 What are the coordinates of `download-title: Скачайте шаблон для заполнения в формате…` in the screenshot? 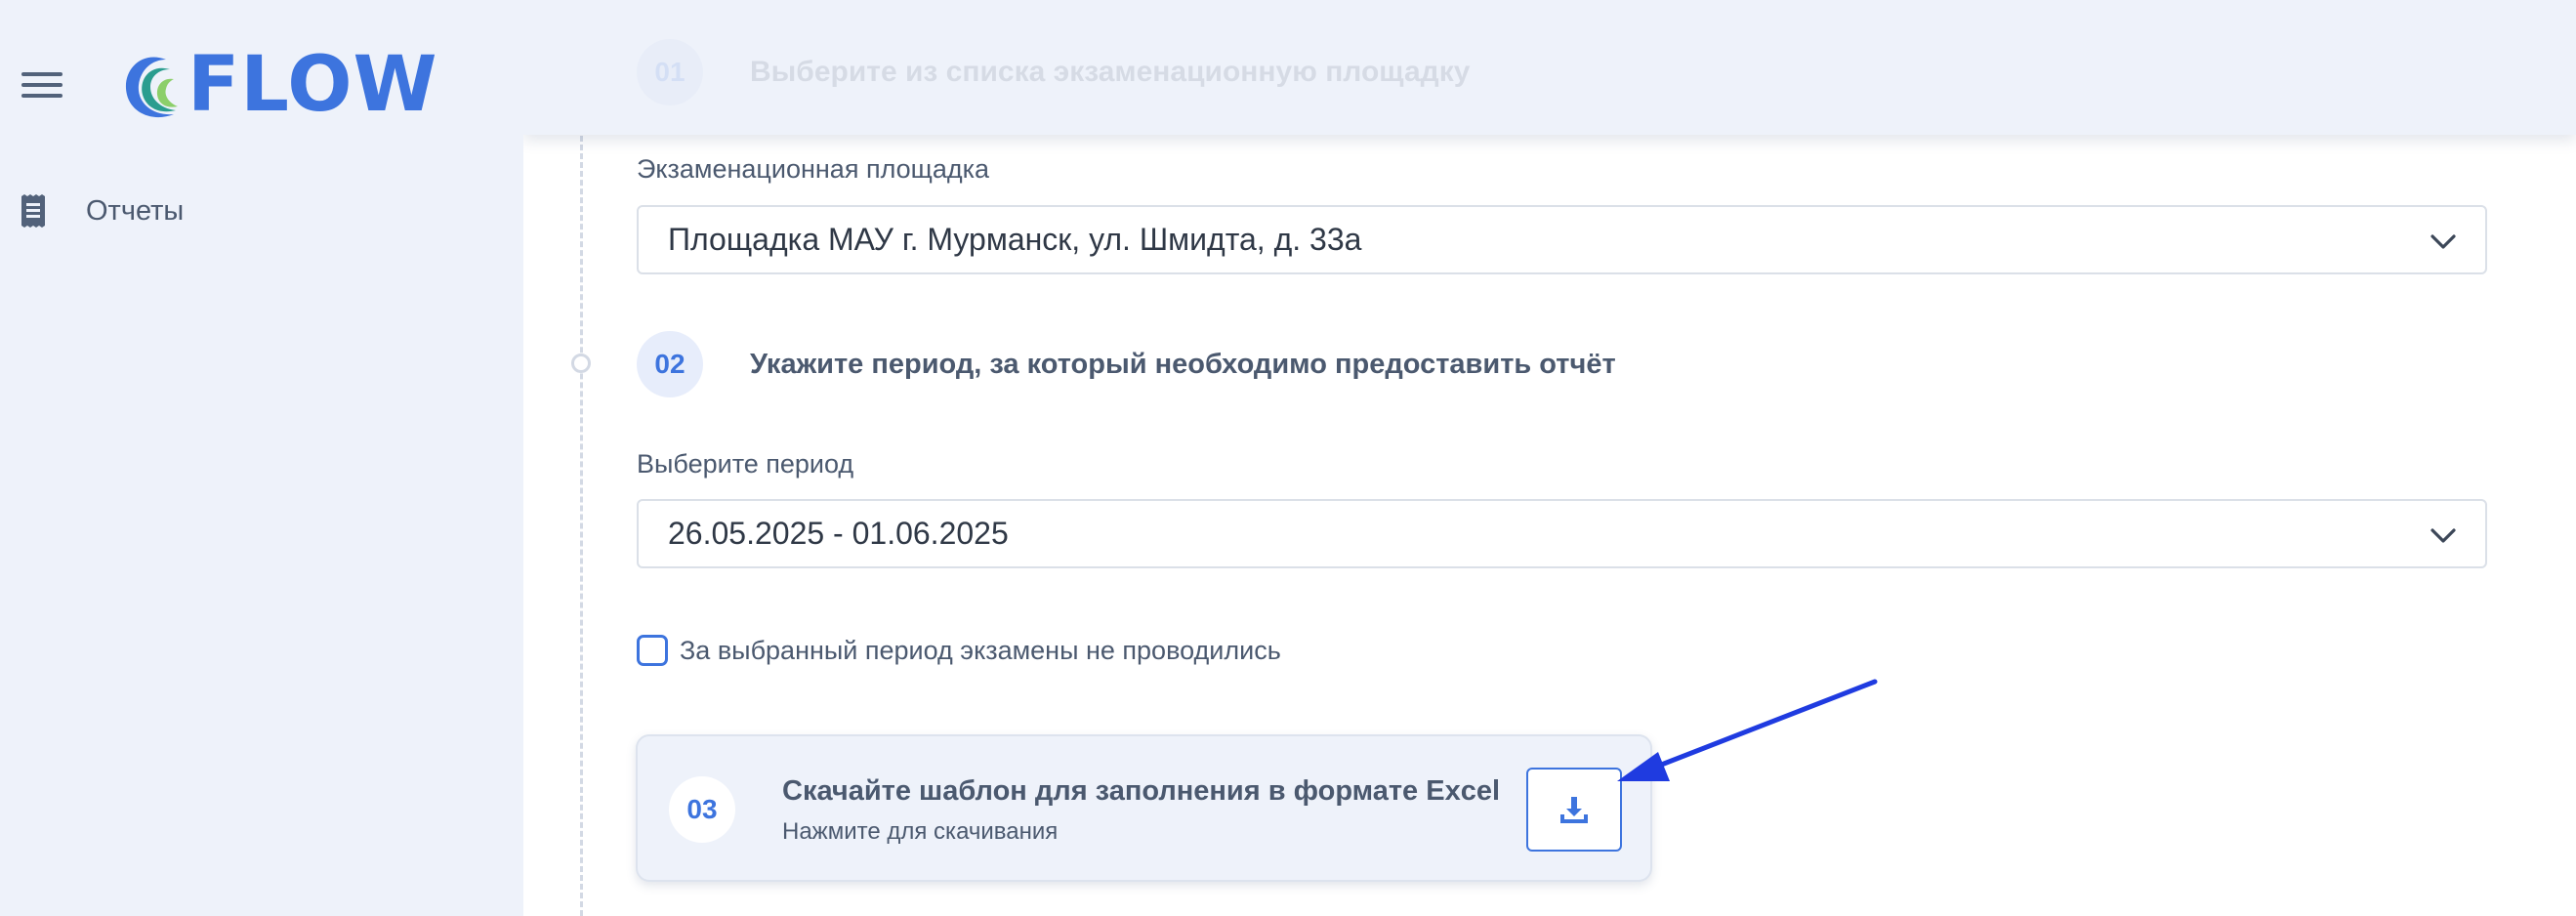 It's located at (1141, 791).